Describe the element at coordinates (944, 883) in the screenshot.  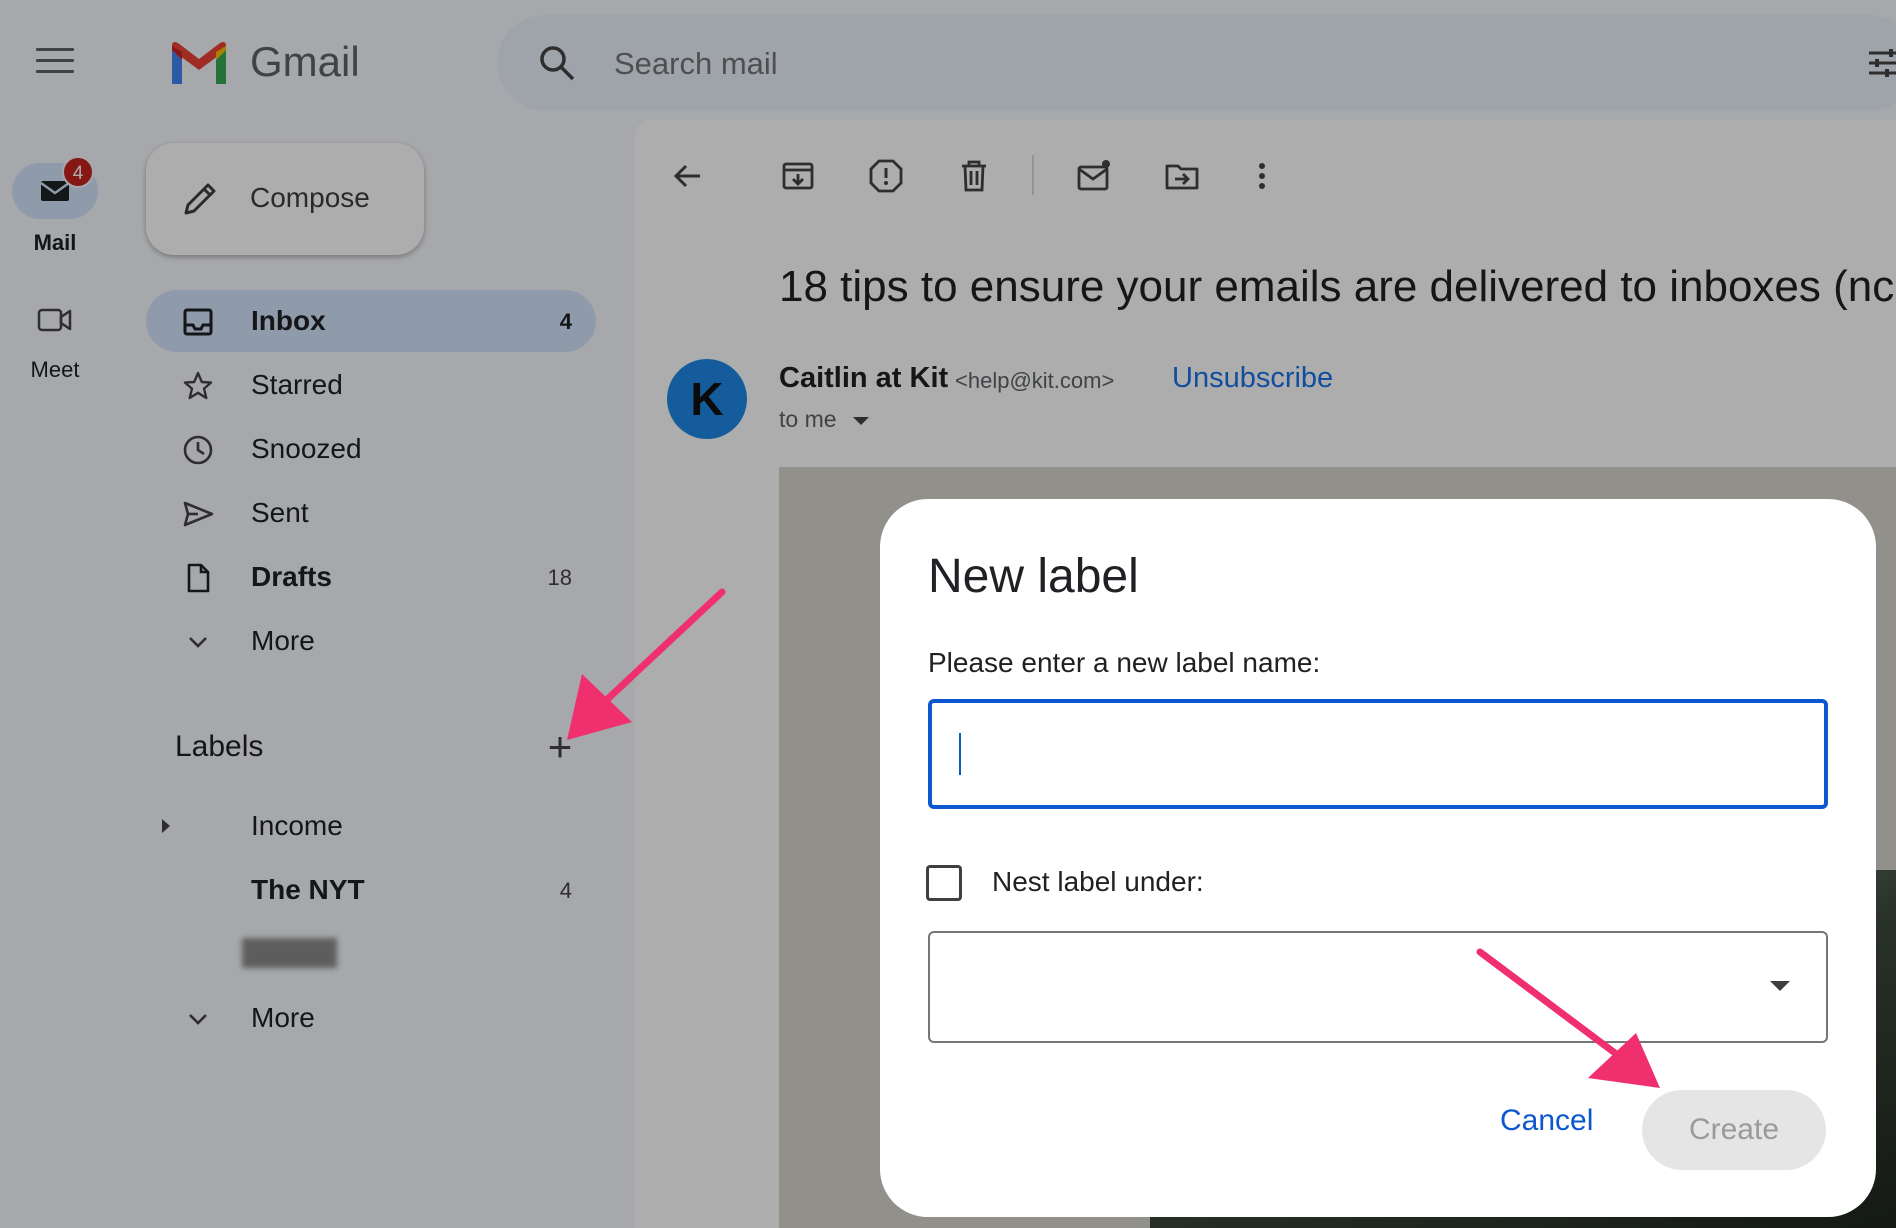
I see `nest-label-checkbox` at that location.